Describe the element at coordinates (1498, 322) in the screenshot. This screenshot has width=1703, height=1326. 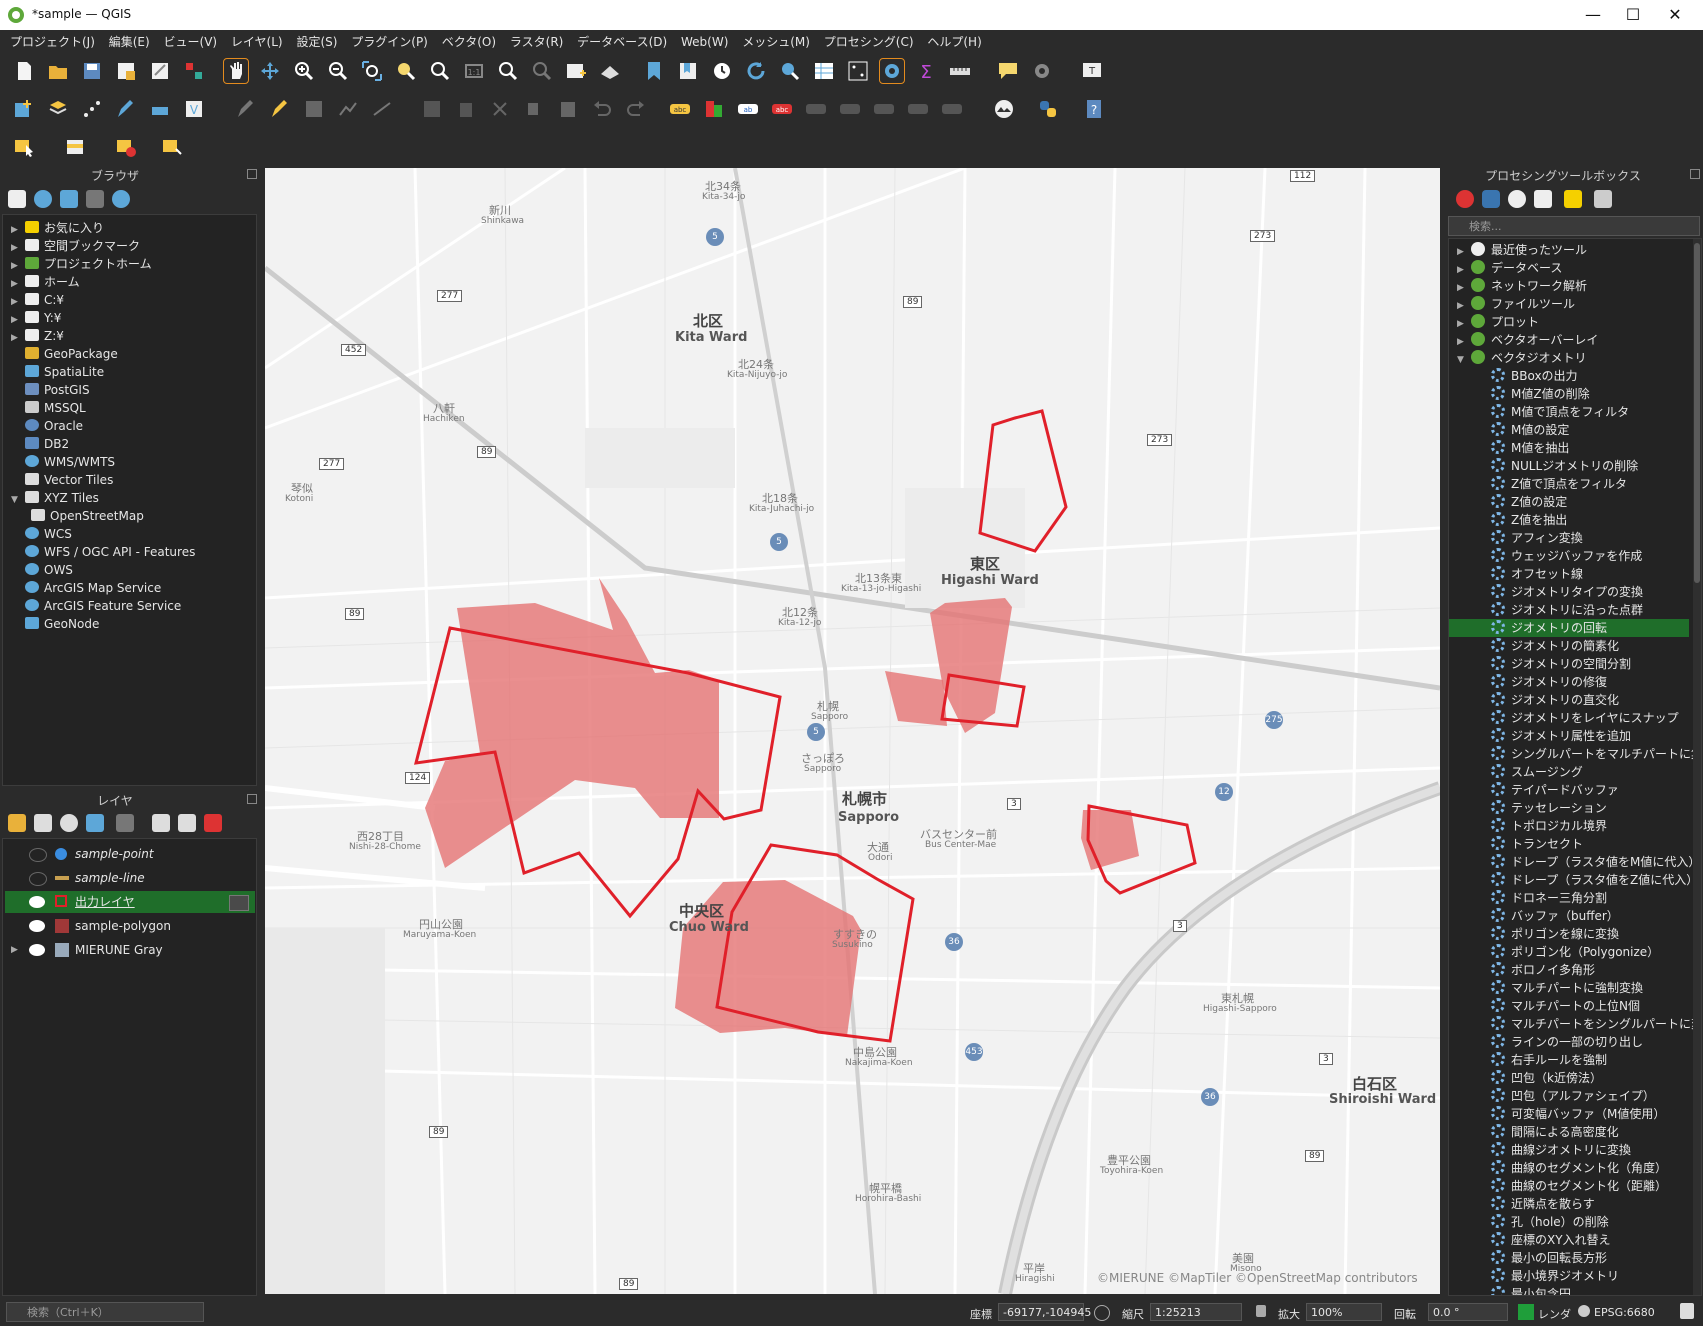
I see `toolbox-group: ▶ プロット` at that location.